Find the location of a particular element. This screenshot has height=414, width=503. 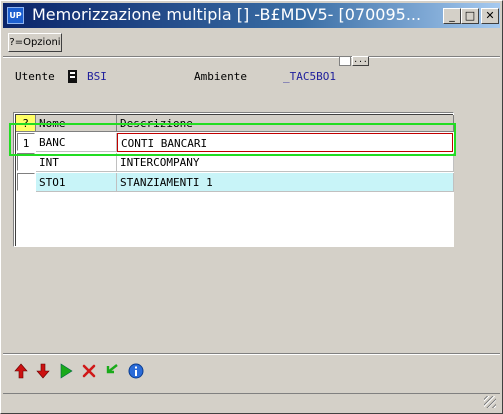

row-description: INTERCOMPANY is located at coordinates (285, 162).